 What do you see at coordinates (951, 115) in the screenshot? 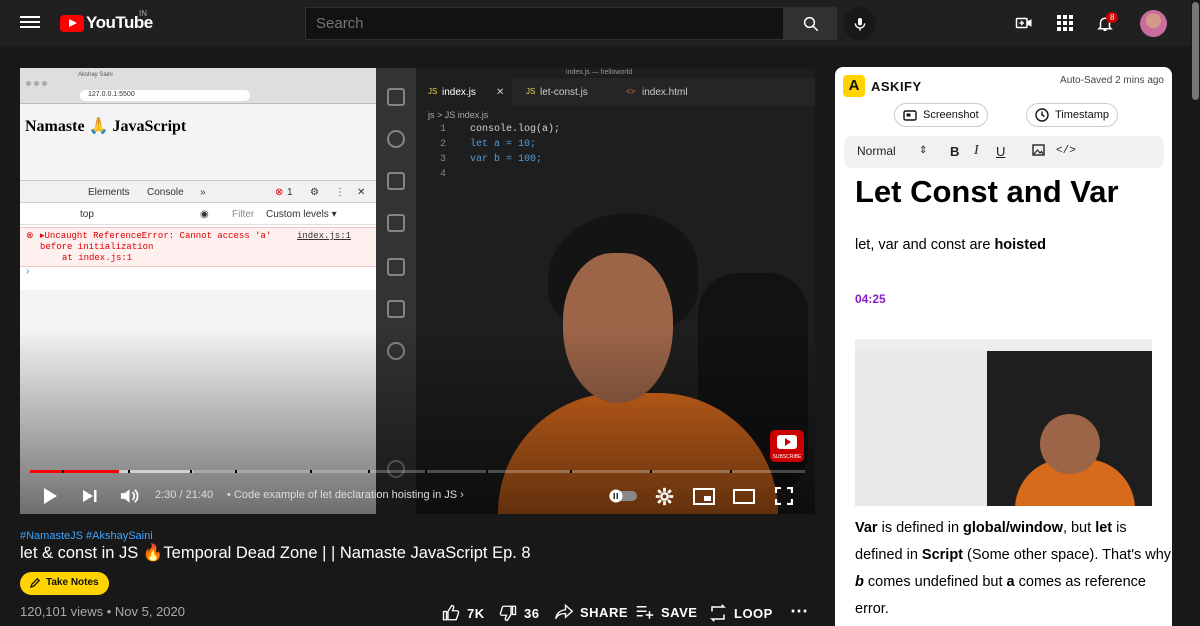
I see `screenshot-label: Screenshot` at bounding box center [951, 115].